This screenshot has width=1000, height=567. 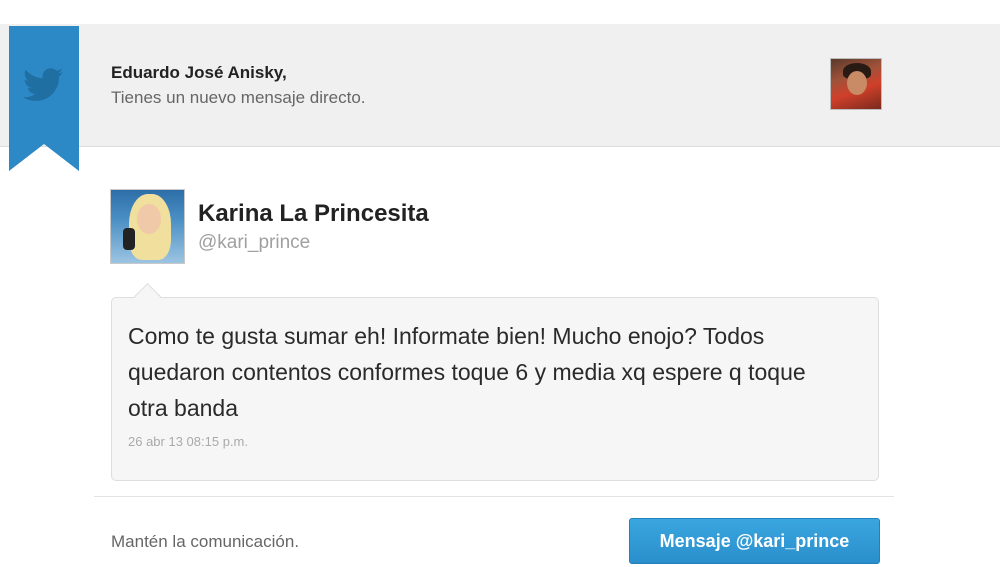 What do you see at coordinates (205, 541) in the screenshot?
I see `footer-prompt: Mantén la comunicación.` at bounding box center [205, 541].